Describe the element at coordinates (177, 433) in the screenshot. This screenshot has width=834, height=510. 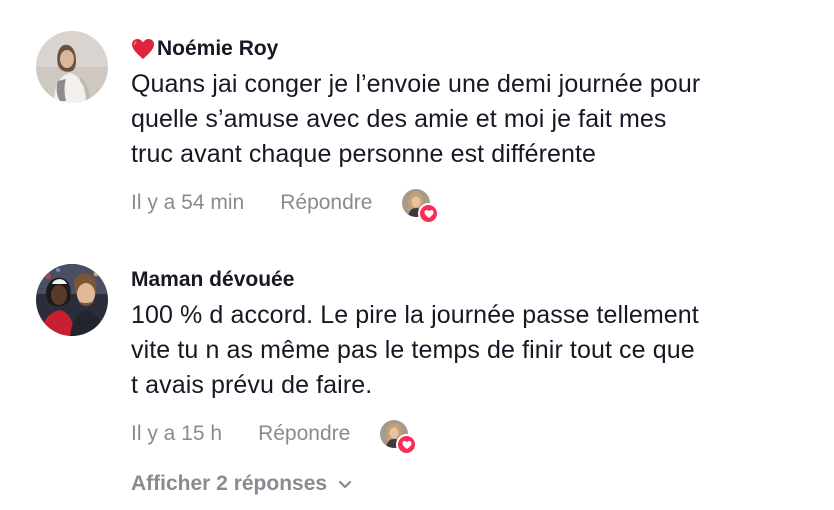
I see `comment-timestamp: Il y a 15 h` at that location.